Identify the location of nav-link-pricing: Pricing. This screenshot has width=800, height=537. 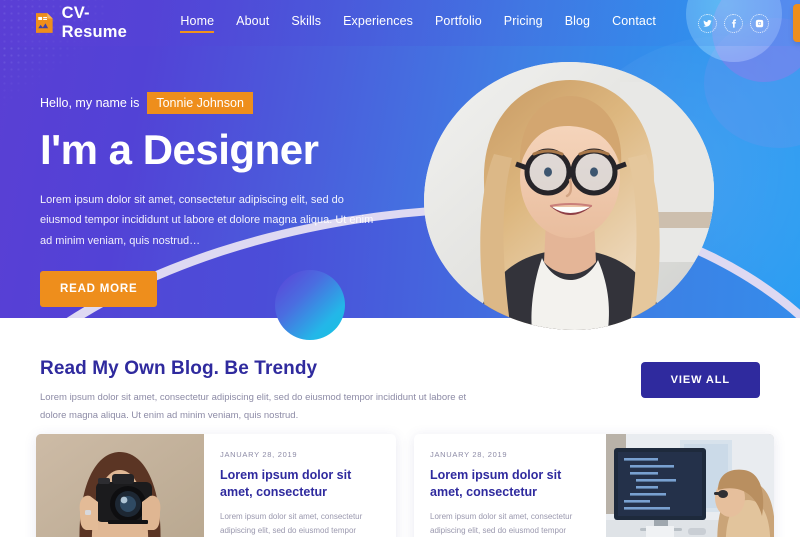
(523, 23).